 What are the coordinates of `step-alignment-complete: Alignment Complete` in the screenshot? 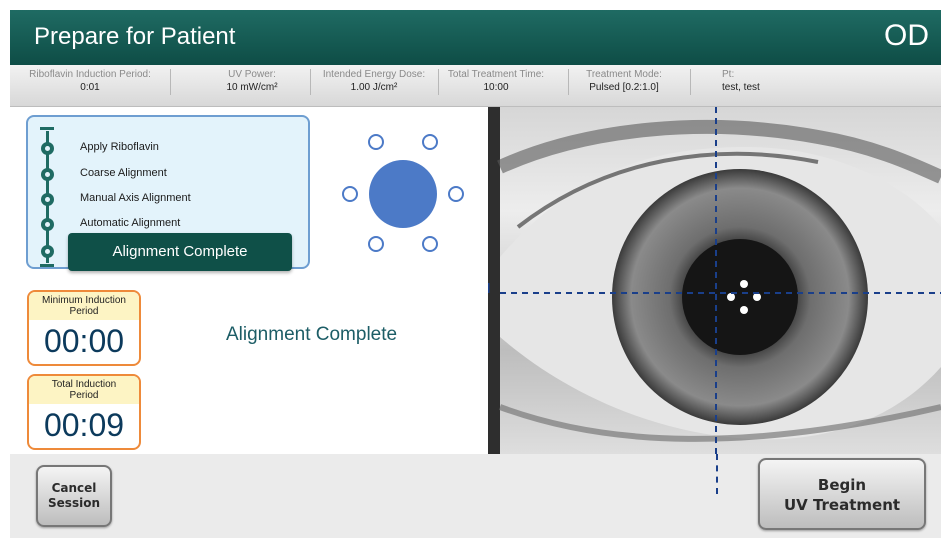 It's located at (180, 252).